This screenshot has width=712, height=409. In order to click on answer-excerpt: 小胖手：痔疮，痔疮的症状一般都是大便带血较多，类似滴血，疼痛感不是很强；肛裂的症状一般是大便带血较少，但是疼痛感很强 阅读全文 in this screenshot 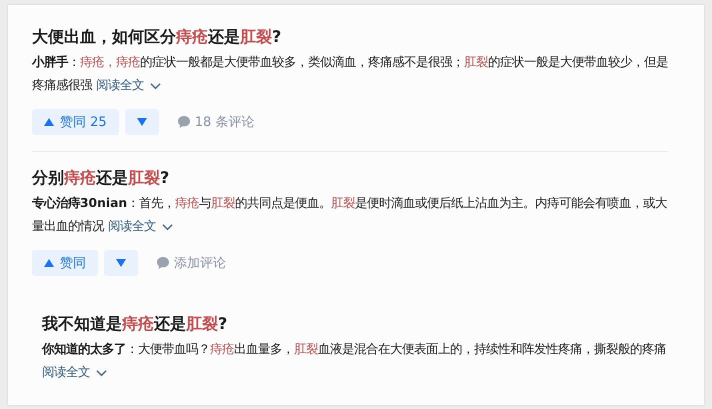, I will do `click(350, 74)`.